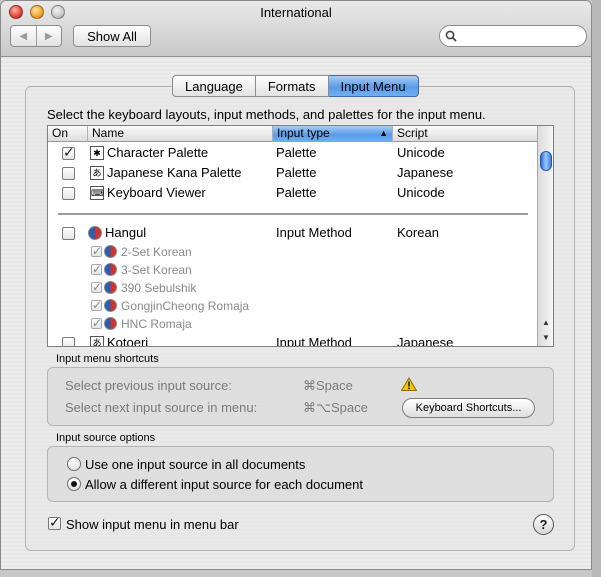 This screenshot has width=601, height=577. What do you see at coordinates (296, 12) in the screenshot?
I see `window-title: International` at bounding box center [296, 12].